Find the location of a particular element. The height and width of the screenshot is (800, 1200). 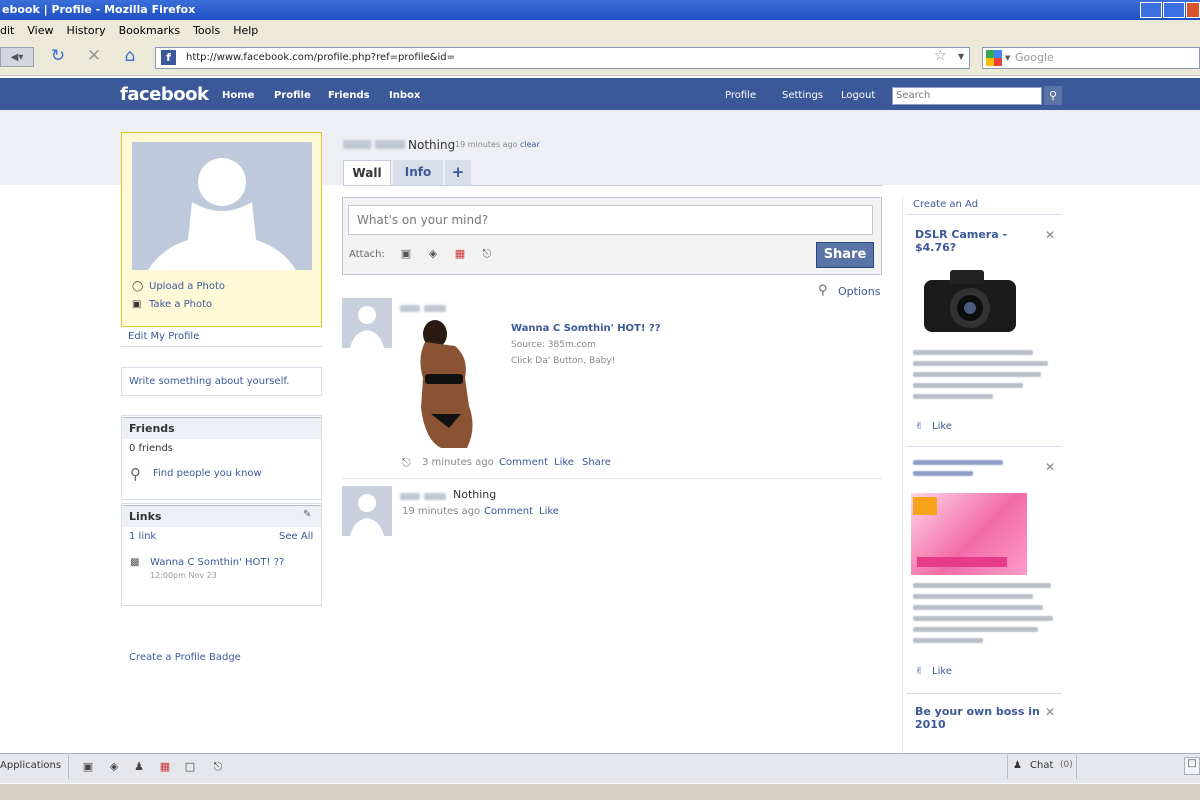

browser-search-input: Google is located at coordinates (1091, 58).